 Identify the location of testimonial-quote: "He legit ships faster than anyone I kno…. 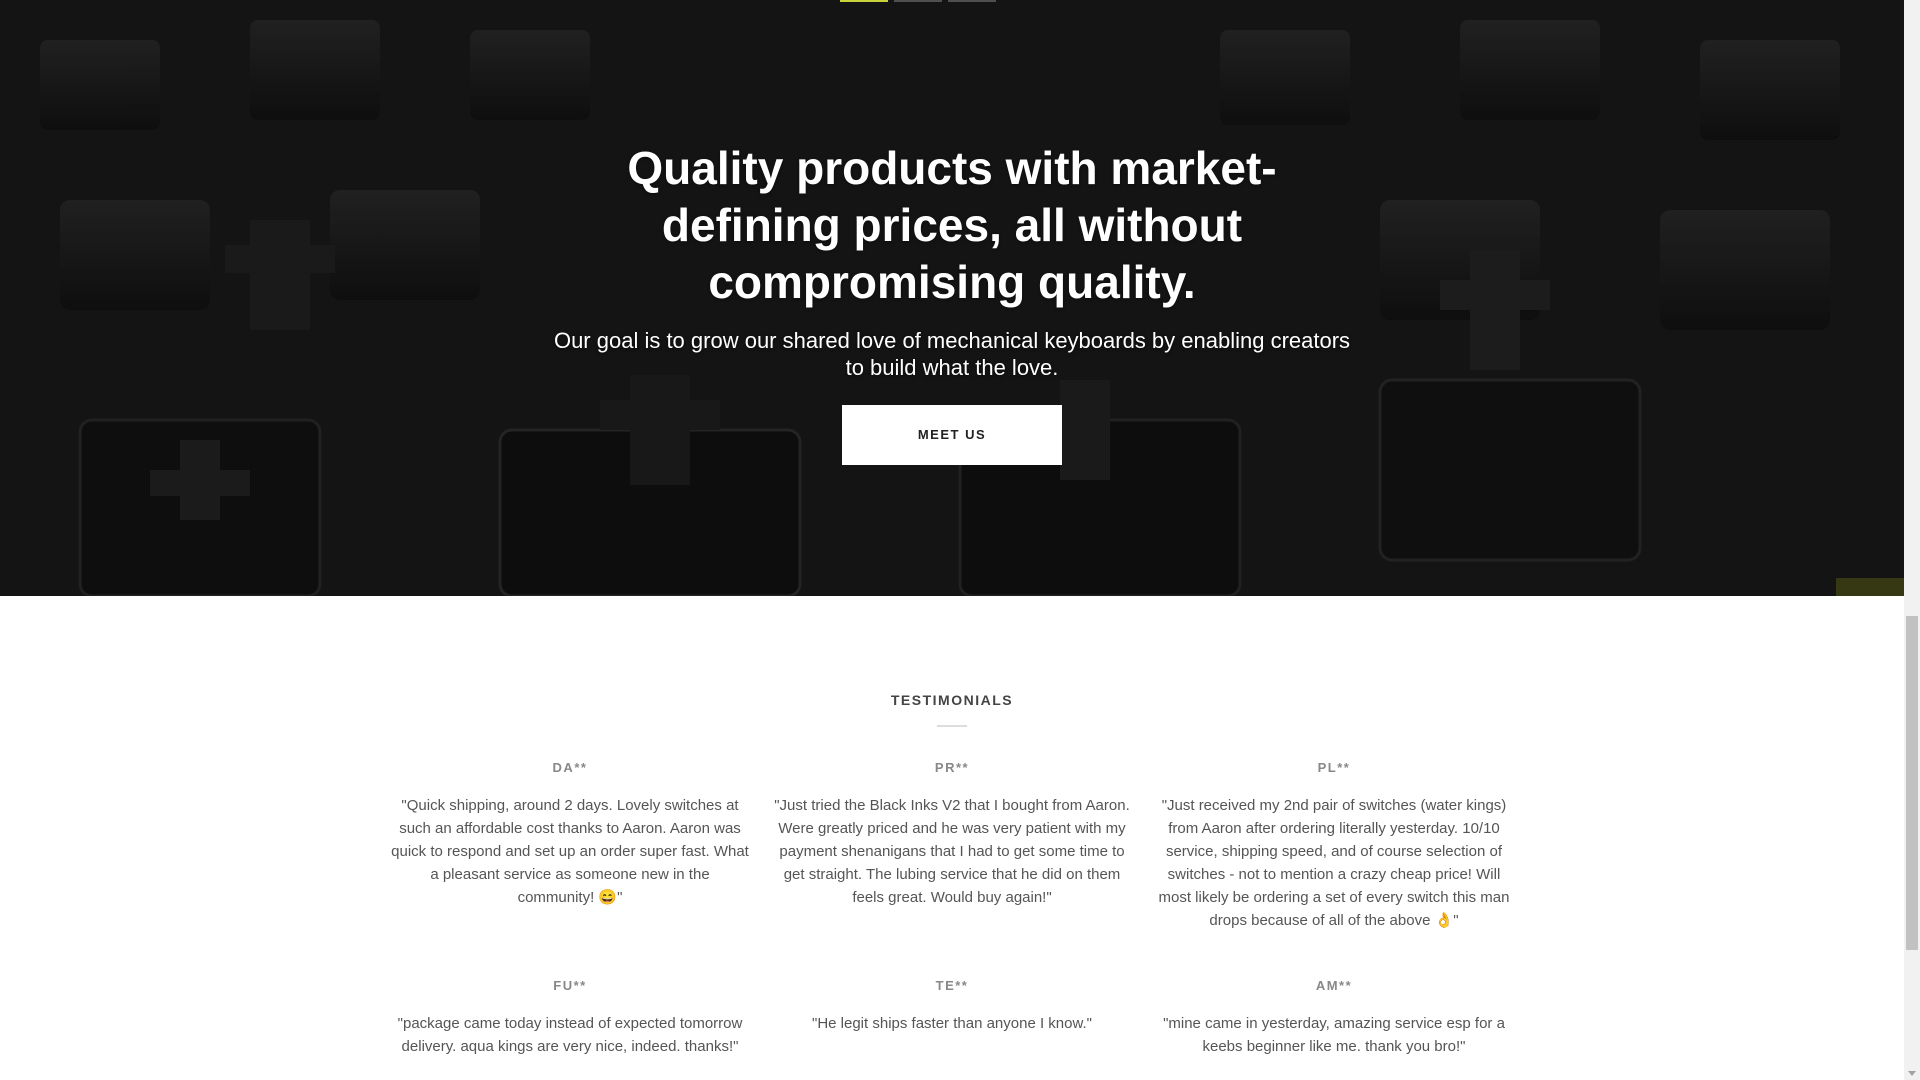
(952, 1023).